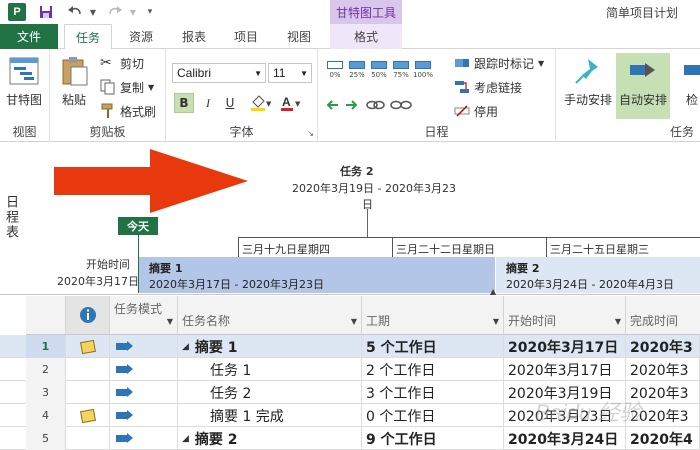 The image size is (700, 450). What do you see at coordinates (151, 87) in the screenshot?
I see `copy-dropdown-icon: ▼` at bounding box center [151, 87].